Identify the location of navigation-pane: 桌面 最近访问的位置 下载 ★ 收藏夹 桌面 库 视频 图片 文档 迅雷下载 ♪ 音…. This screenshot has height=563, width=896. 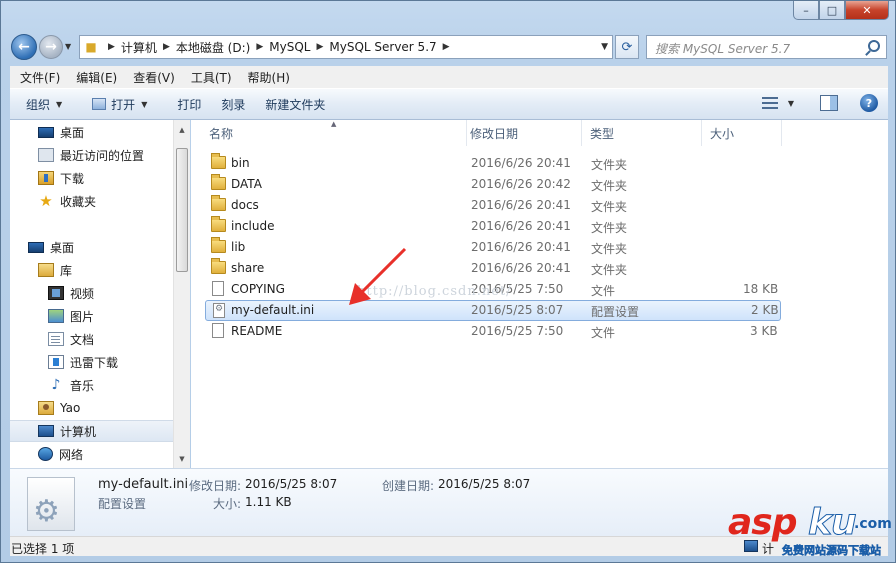
(91, 294).